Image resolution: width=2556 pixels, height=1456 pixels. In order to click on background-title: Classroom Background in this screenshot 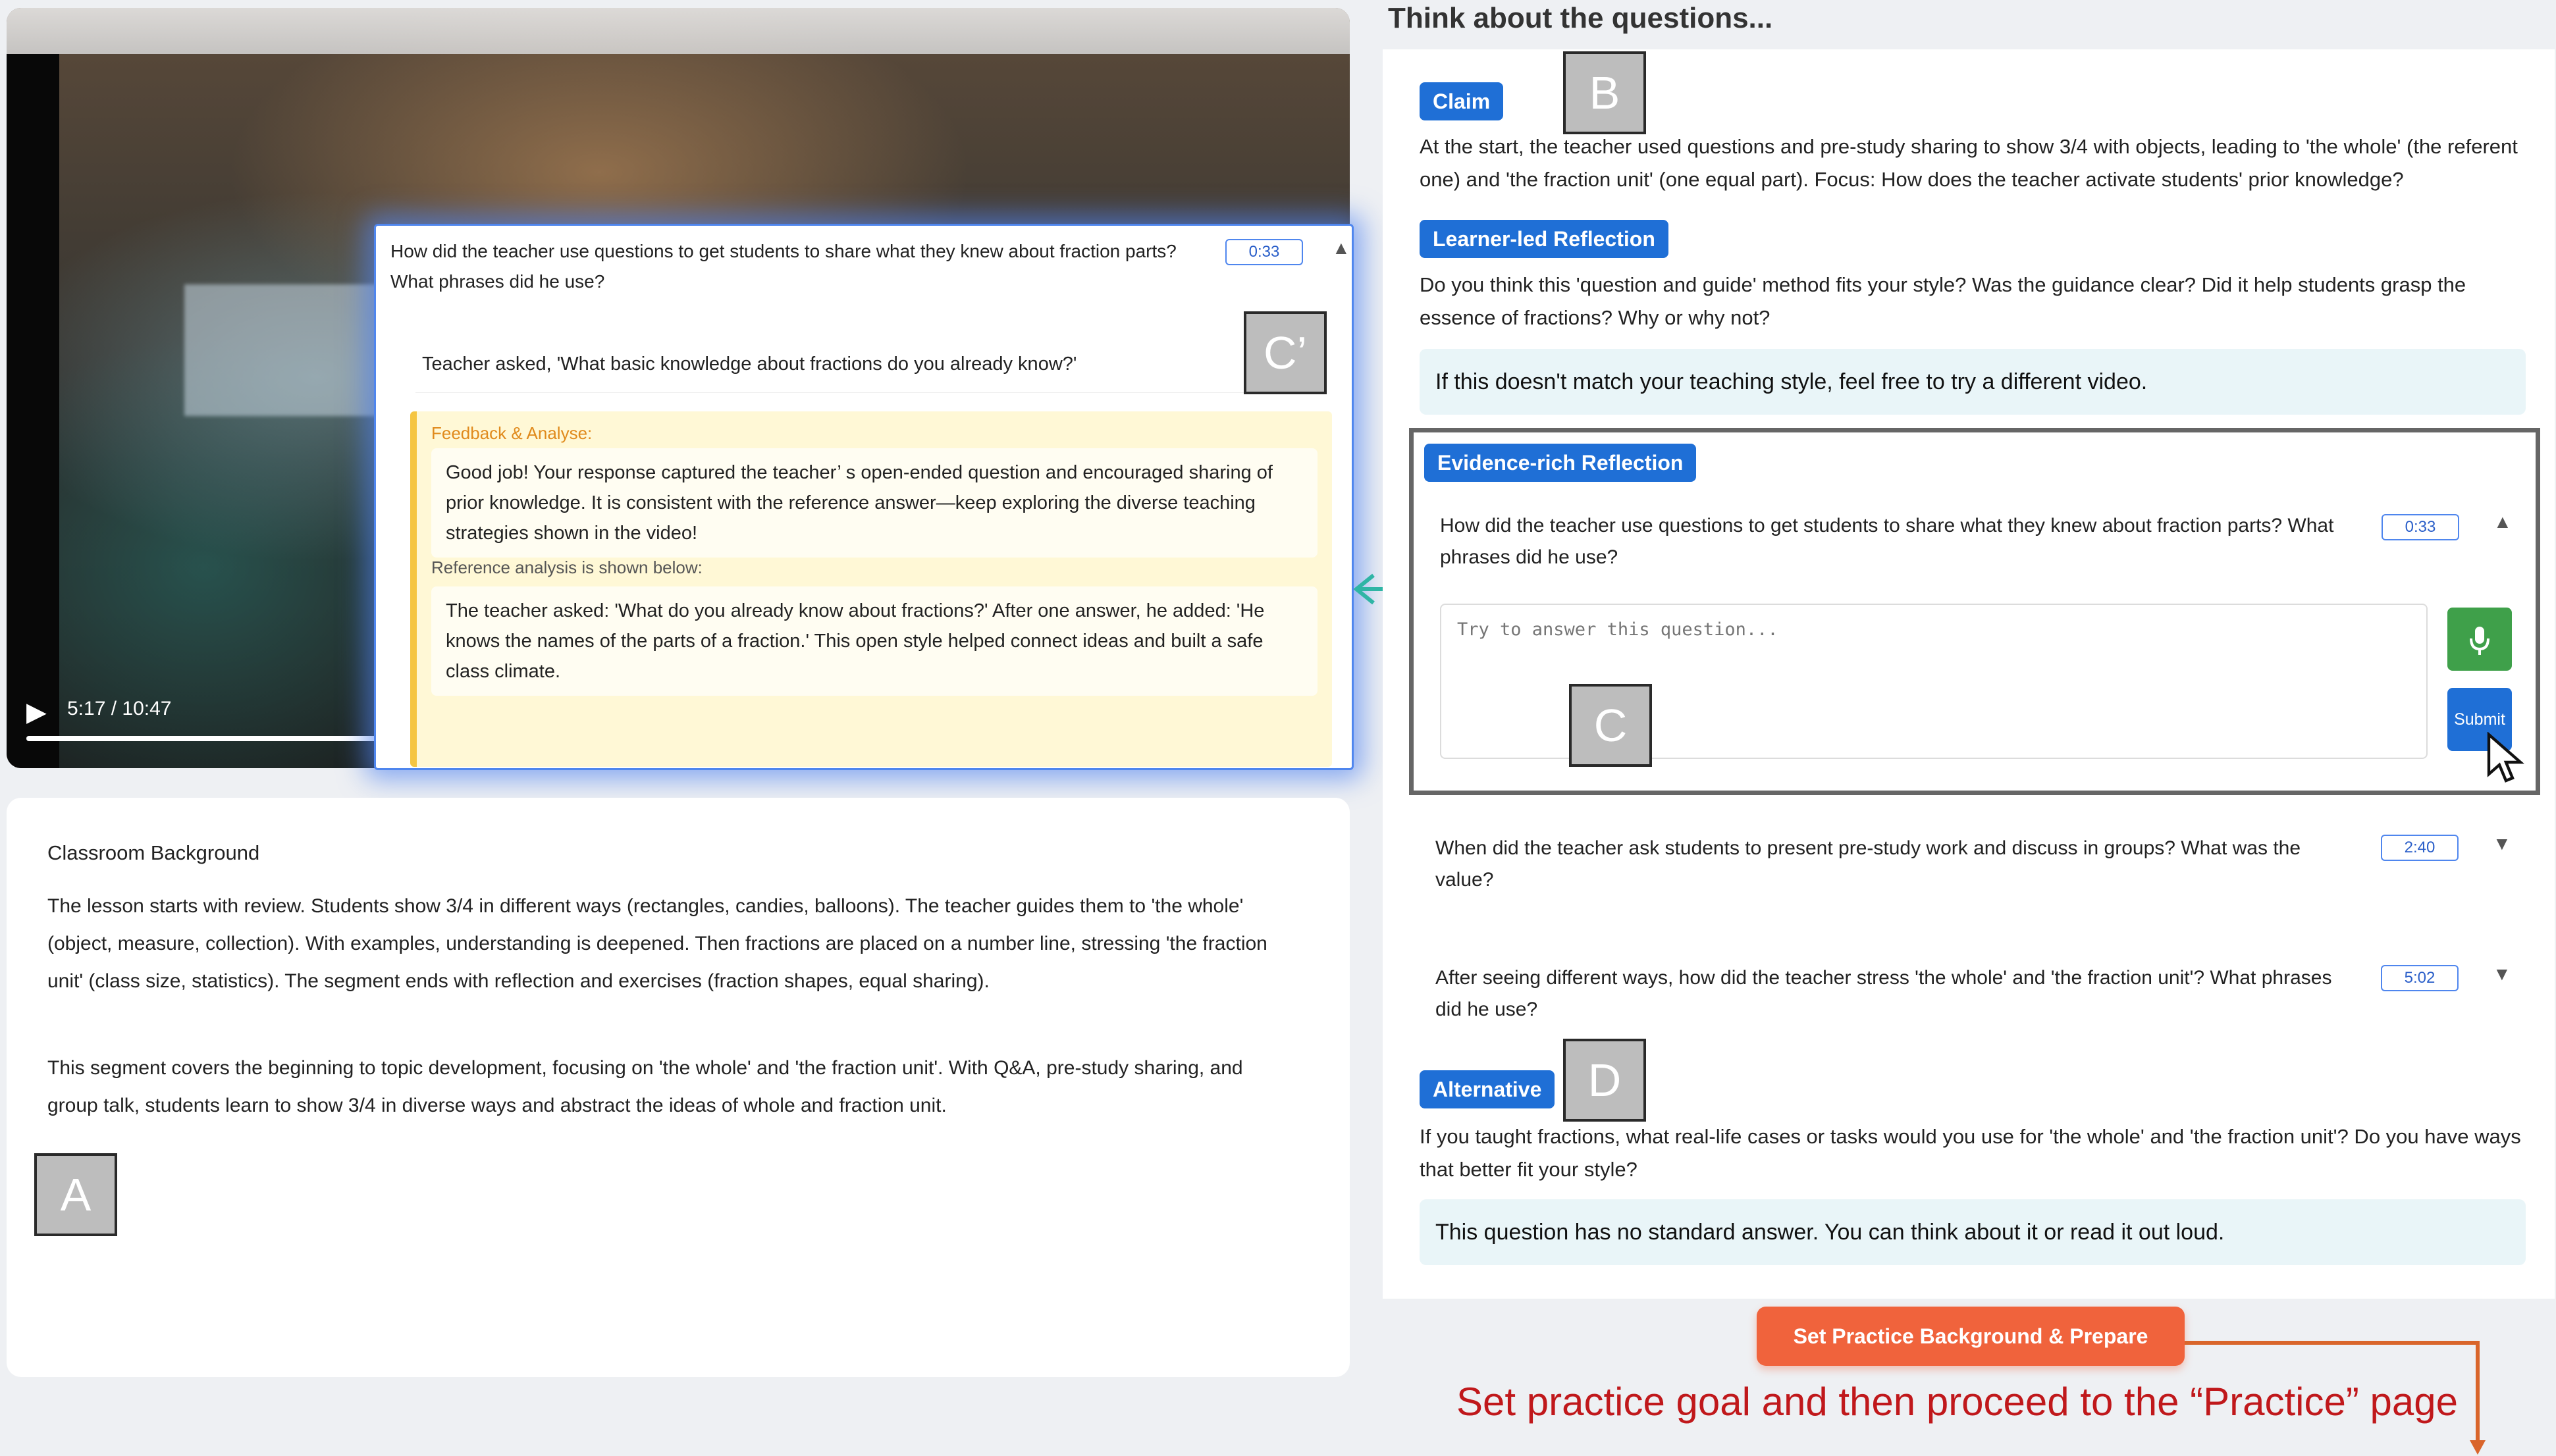, I will do `click(153, 852)`.